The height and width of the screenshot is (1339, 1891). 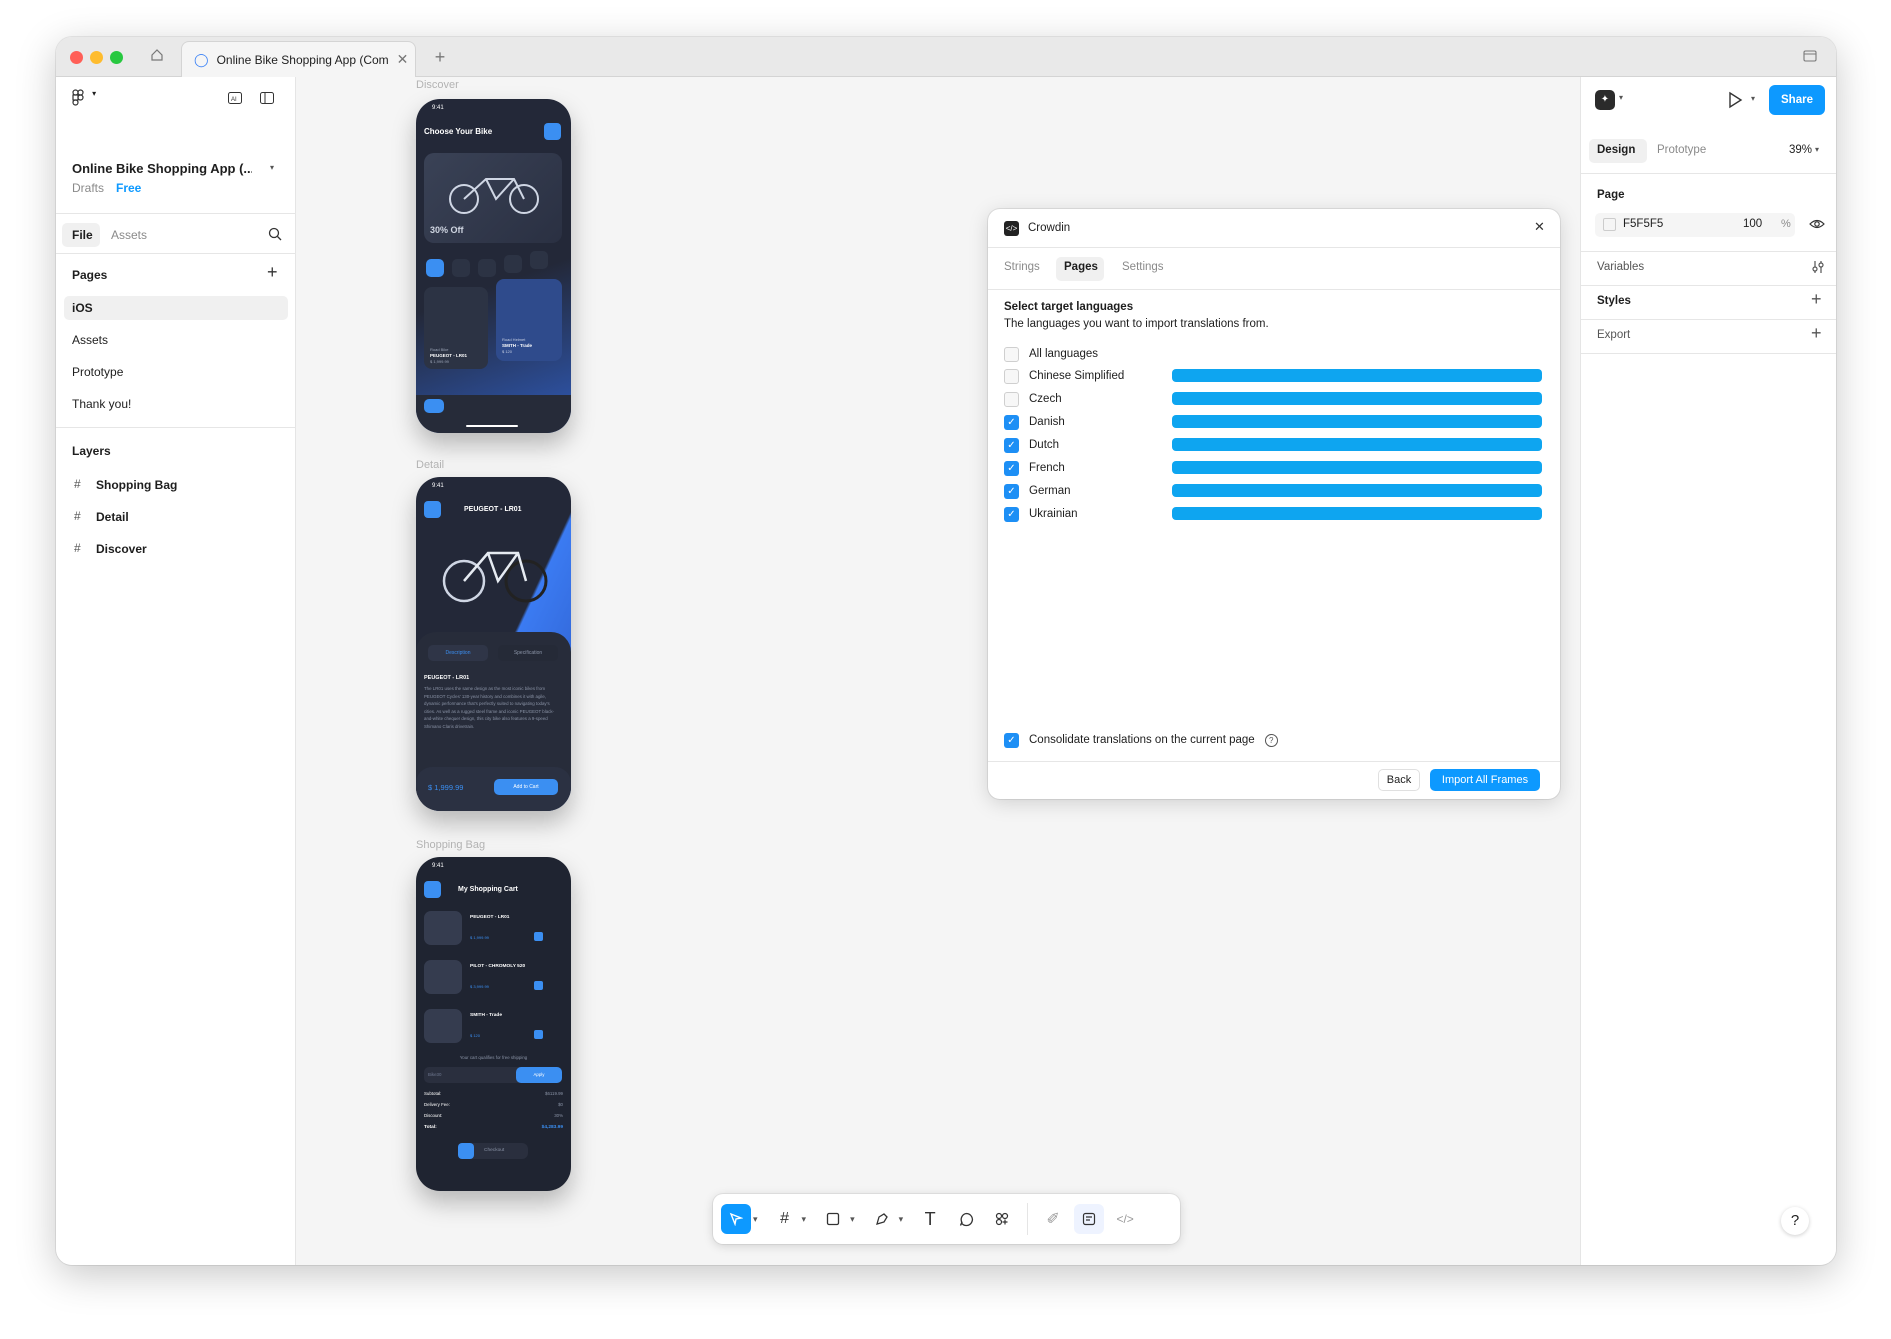 What do you see at coordinates (1143, 267) in the screenshot?
I see `tab-settings: Settings` at bounding box center [1143, 267].